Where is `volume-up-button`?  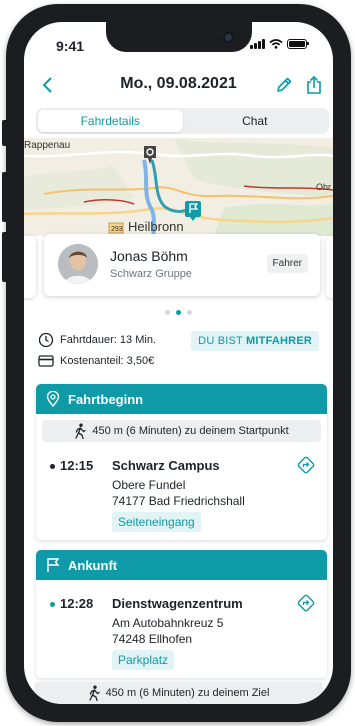
volume-up-button is located at coordinates (5, 197).